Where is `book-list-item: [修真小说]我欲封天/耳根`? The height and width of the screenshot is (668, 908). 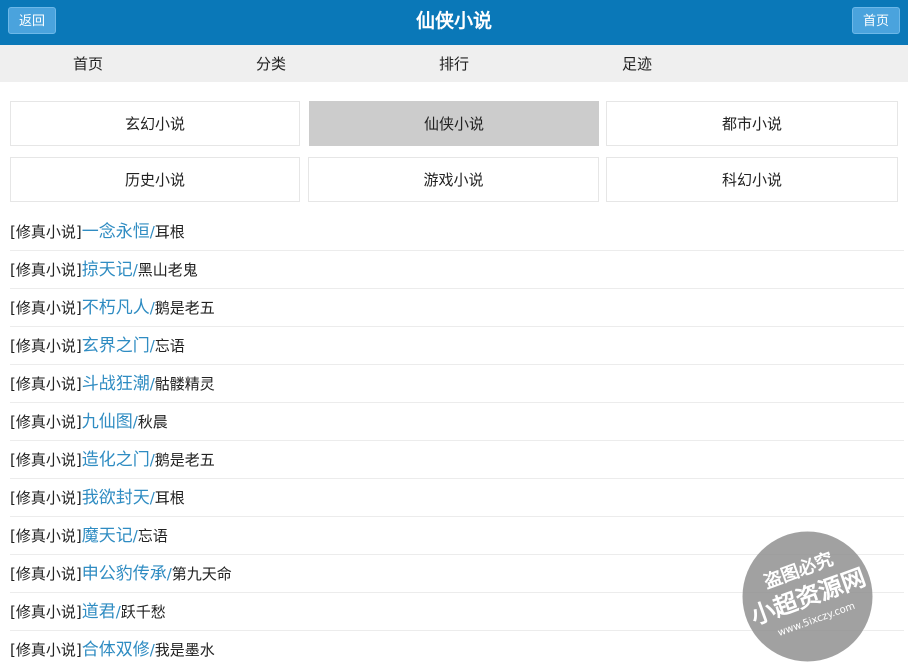
book-list-item: [修真小说]我欲封天/耳根 is located at coordinates (457, 498).